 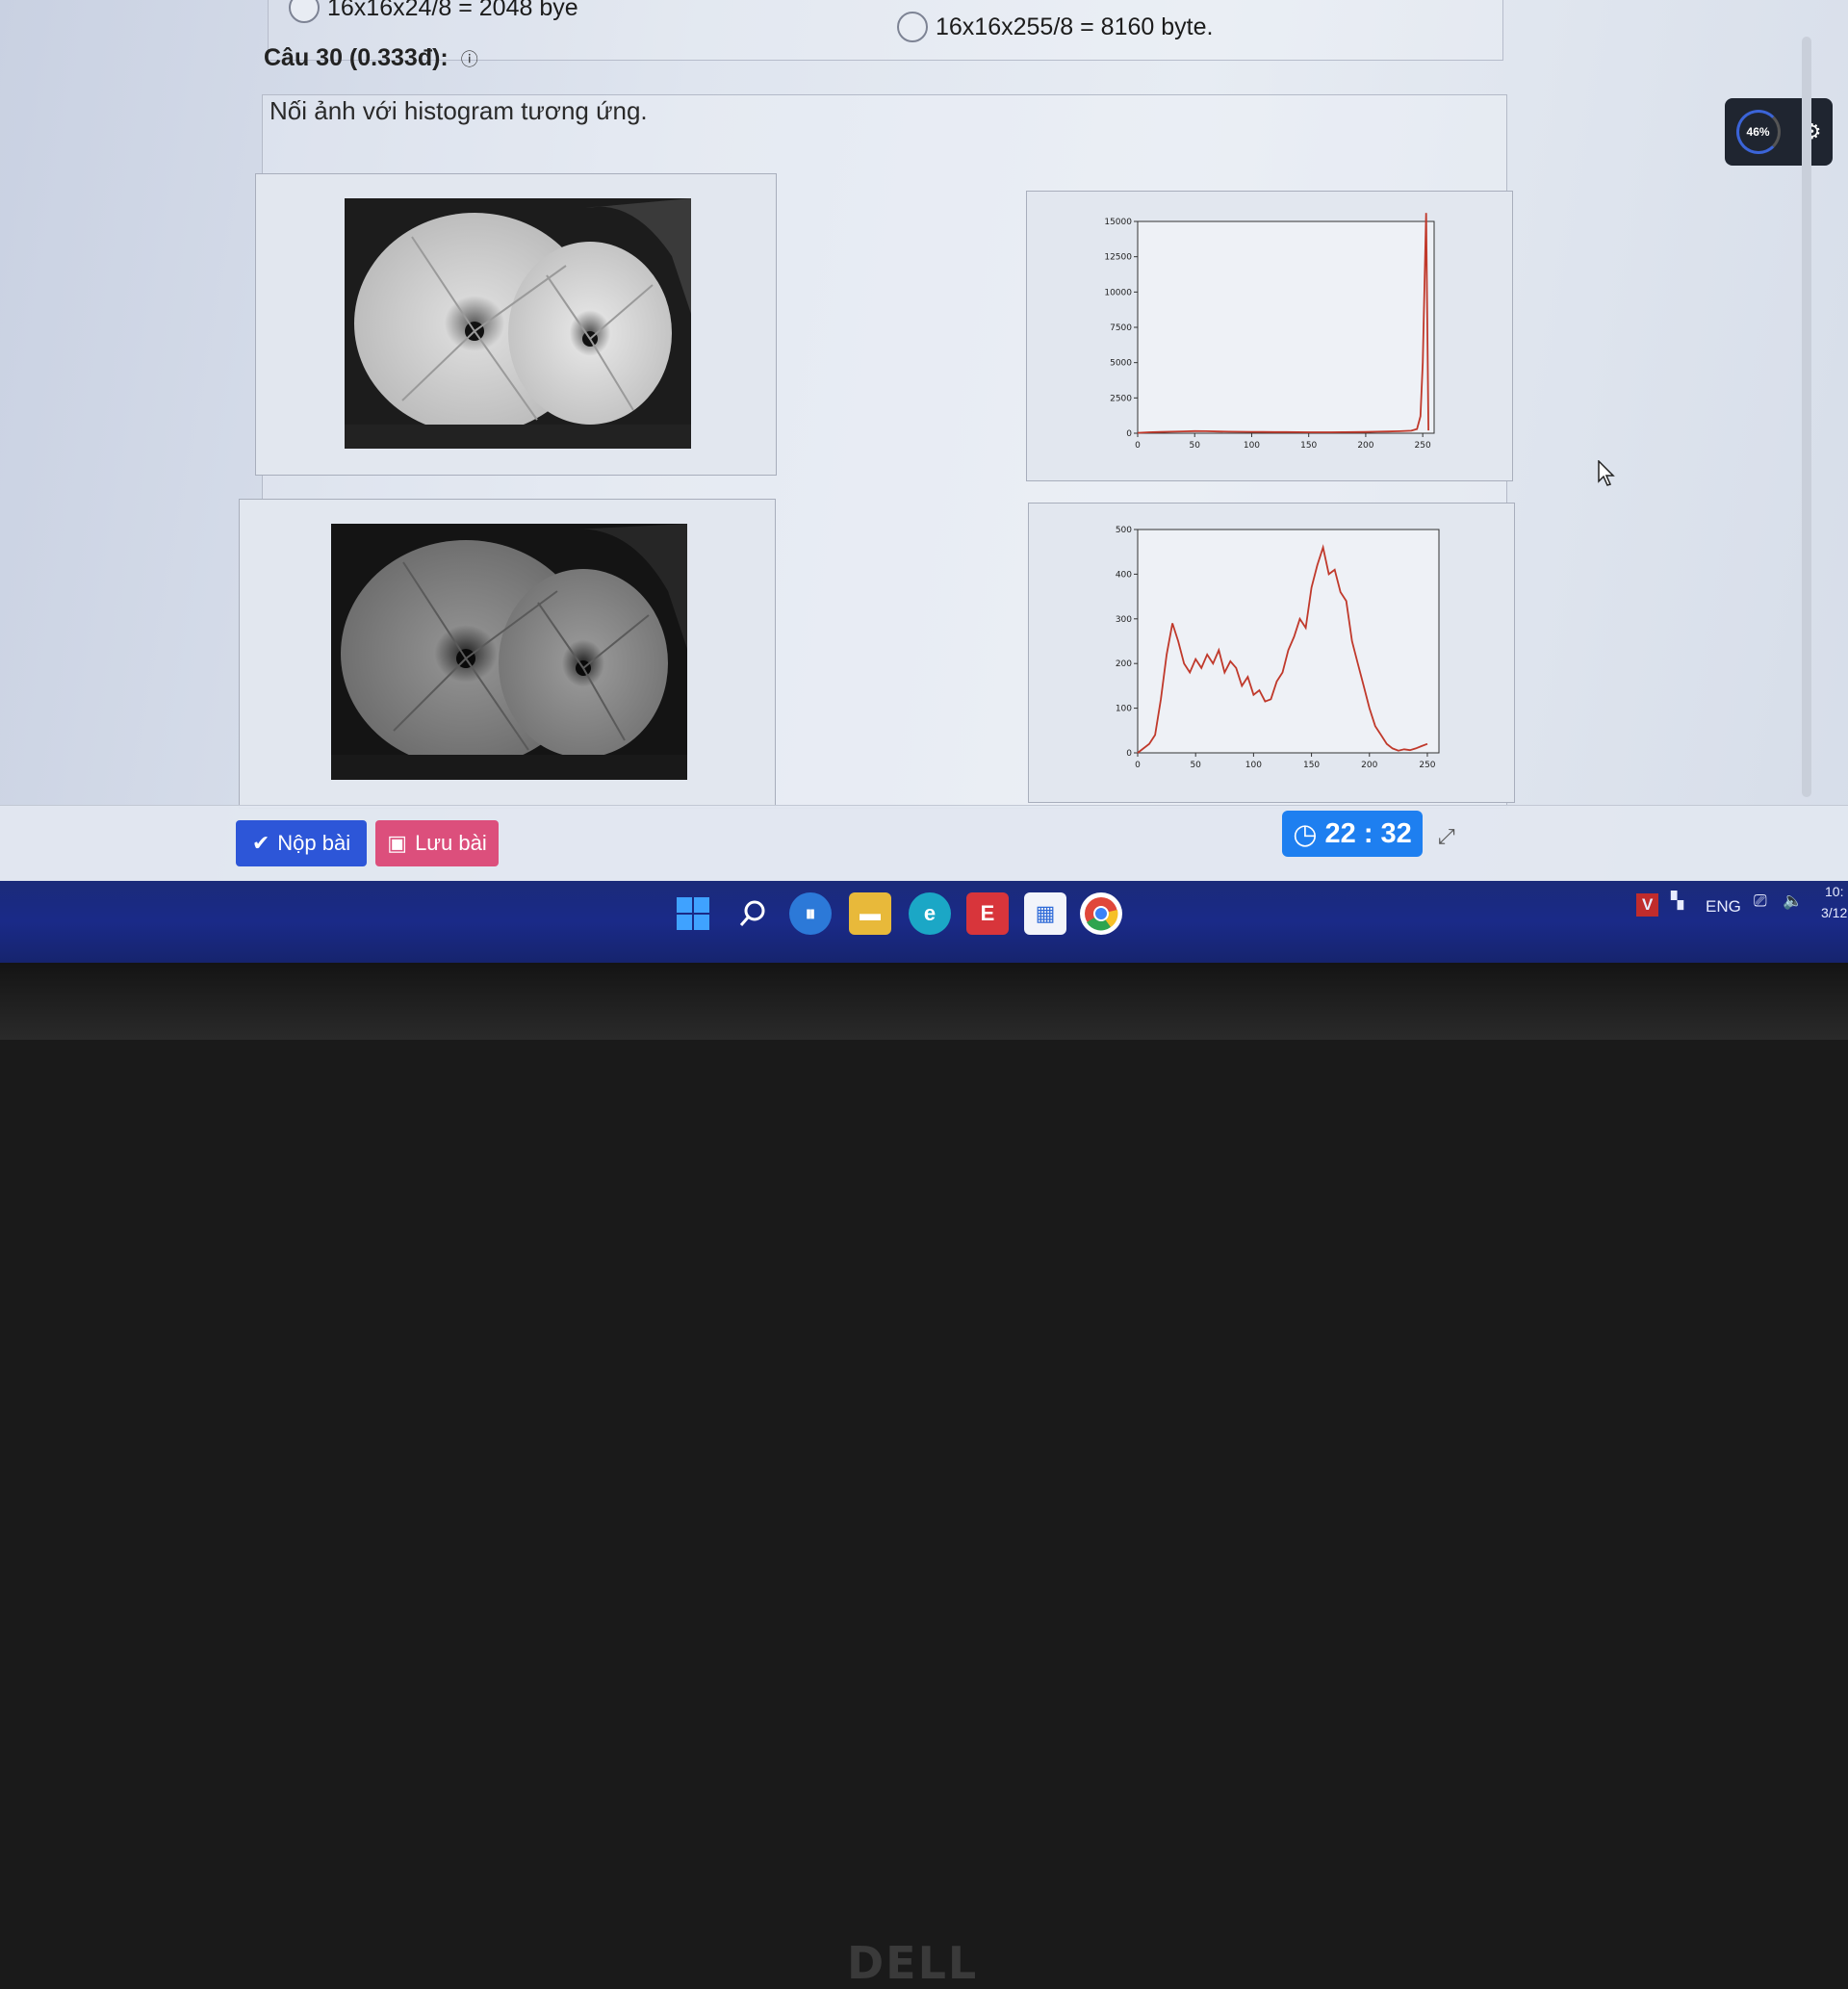 What do you see at coordinates (1723, 907) in the screenshot?
I see `language-indicator: ENG` at bounding box center [1723, 907].